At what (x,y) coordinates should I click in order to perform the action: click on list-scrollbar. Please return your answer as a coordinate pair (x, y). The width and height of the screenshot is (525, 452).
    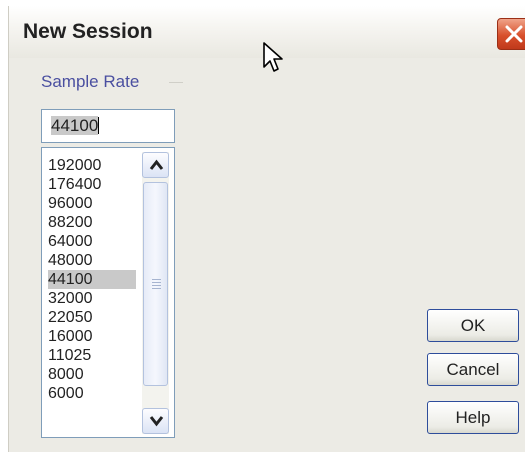
    Looking at the image, I should click on (155, 293).